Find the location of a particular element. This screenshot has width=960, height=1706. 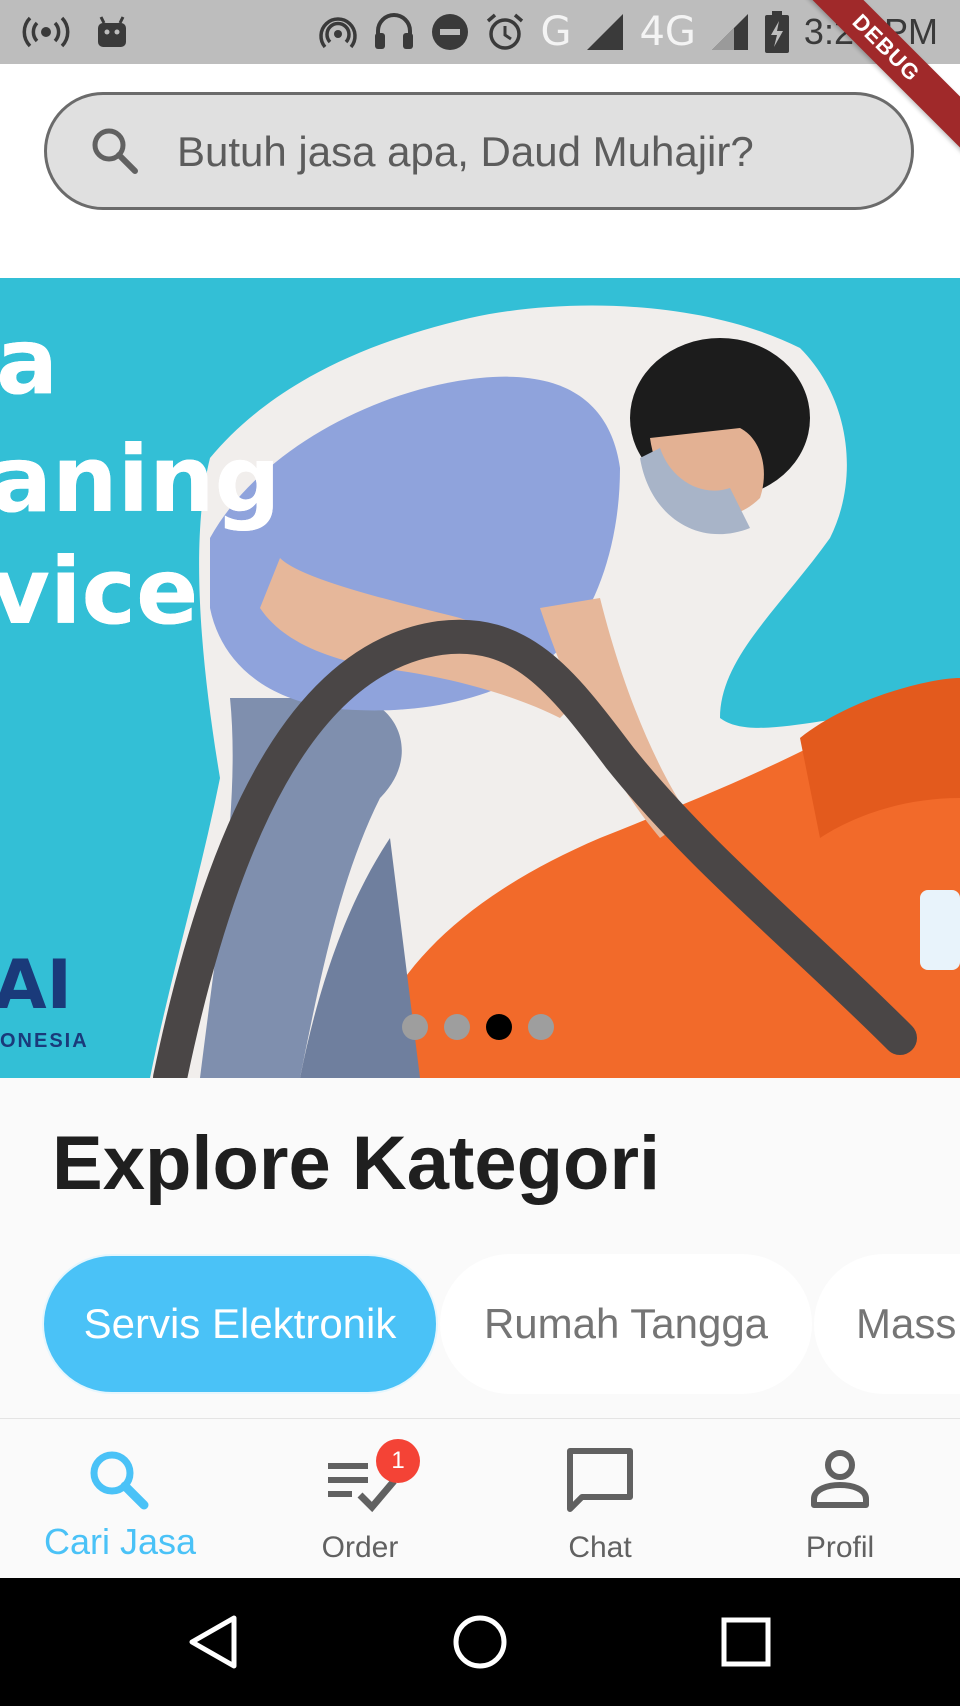

nav-item-order: 1 Order is located at coordinates (360, 1499).